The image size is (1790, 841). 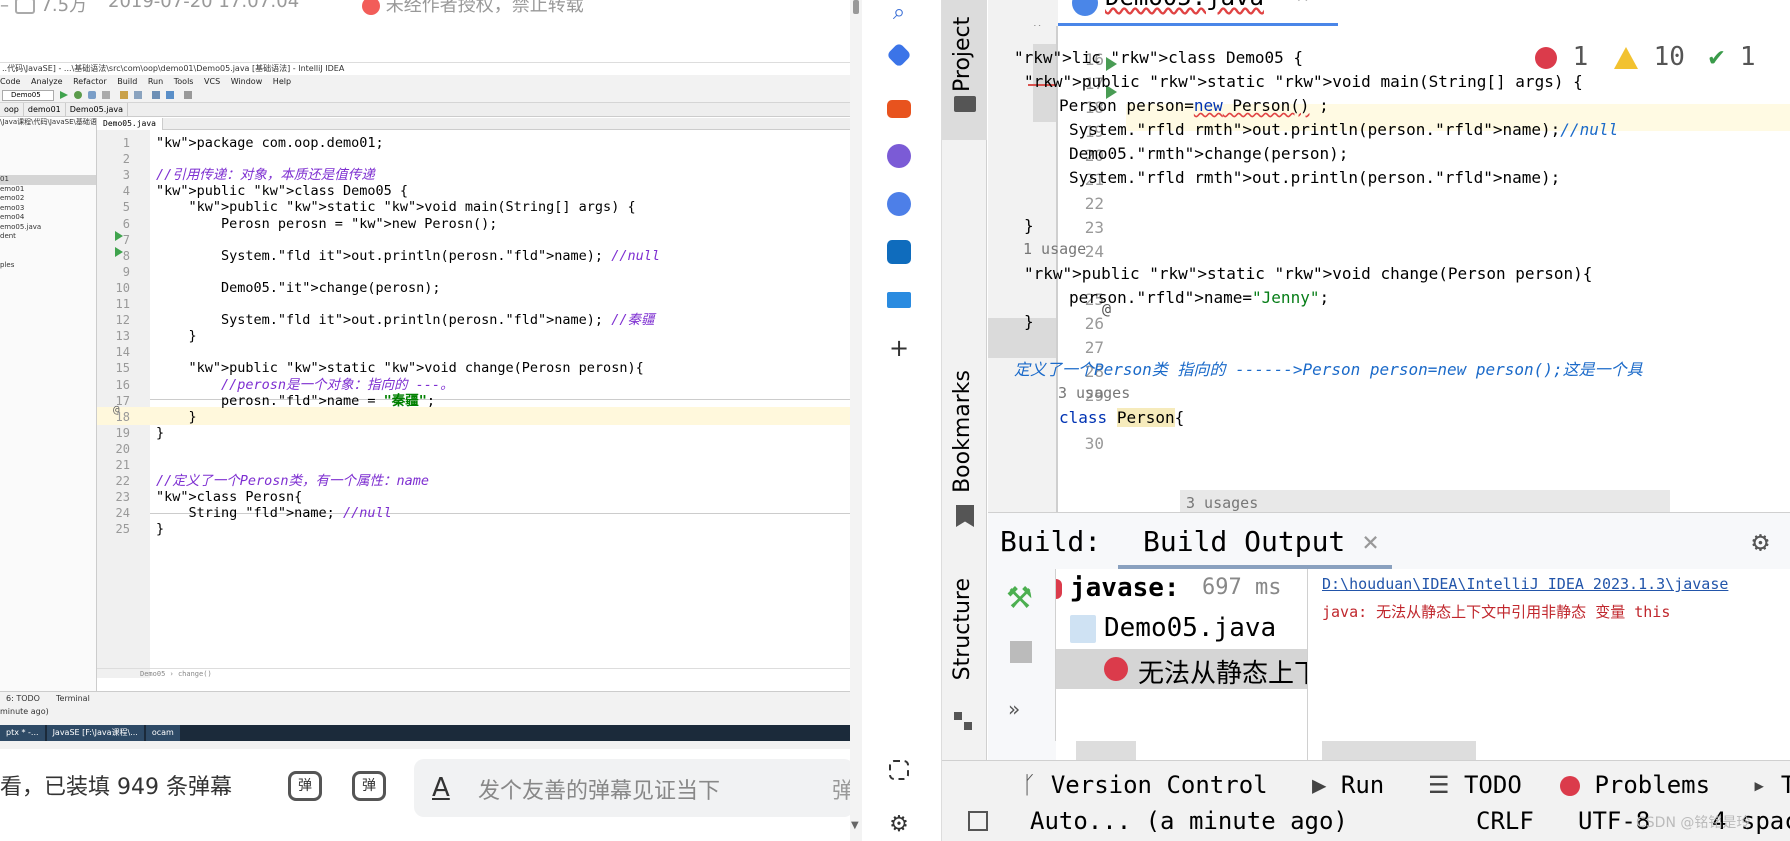 What do you see at coordinates (48, 266) in the screenshot?
I see `tree-item: ples` at bounding box center [48, 266].